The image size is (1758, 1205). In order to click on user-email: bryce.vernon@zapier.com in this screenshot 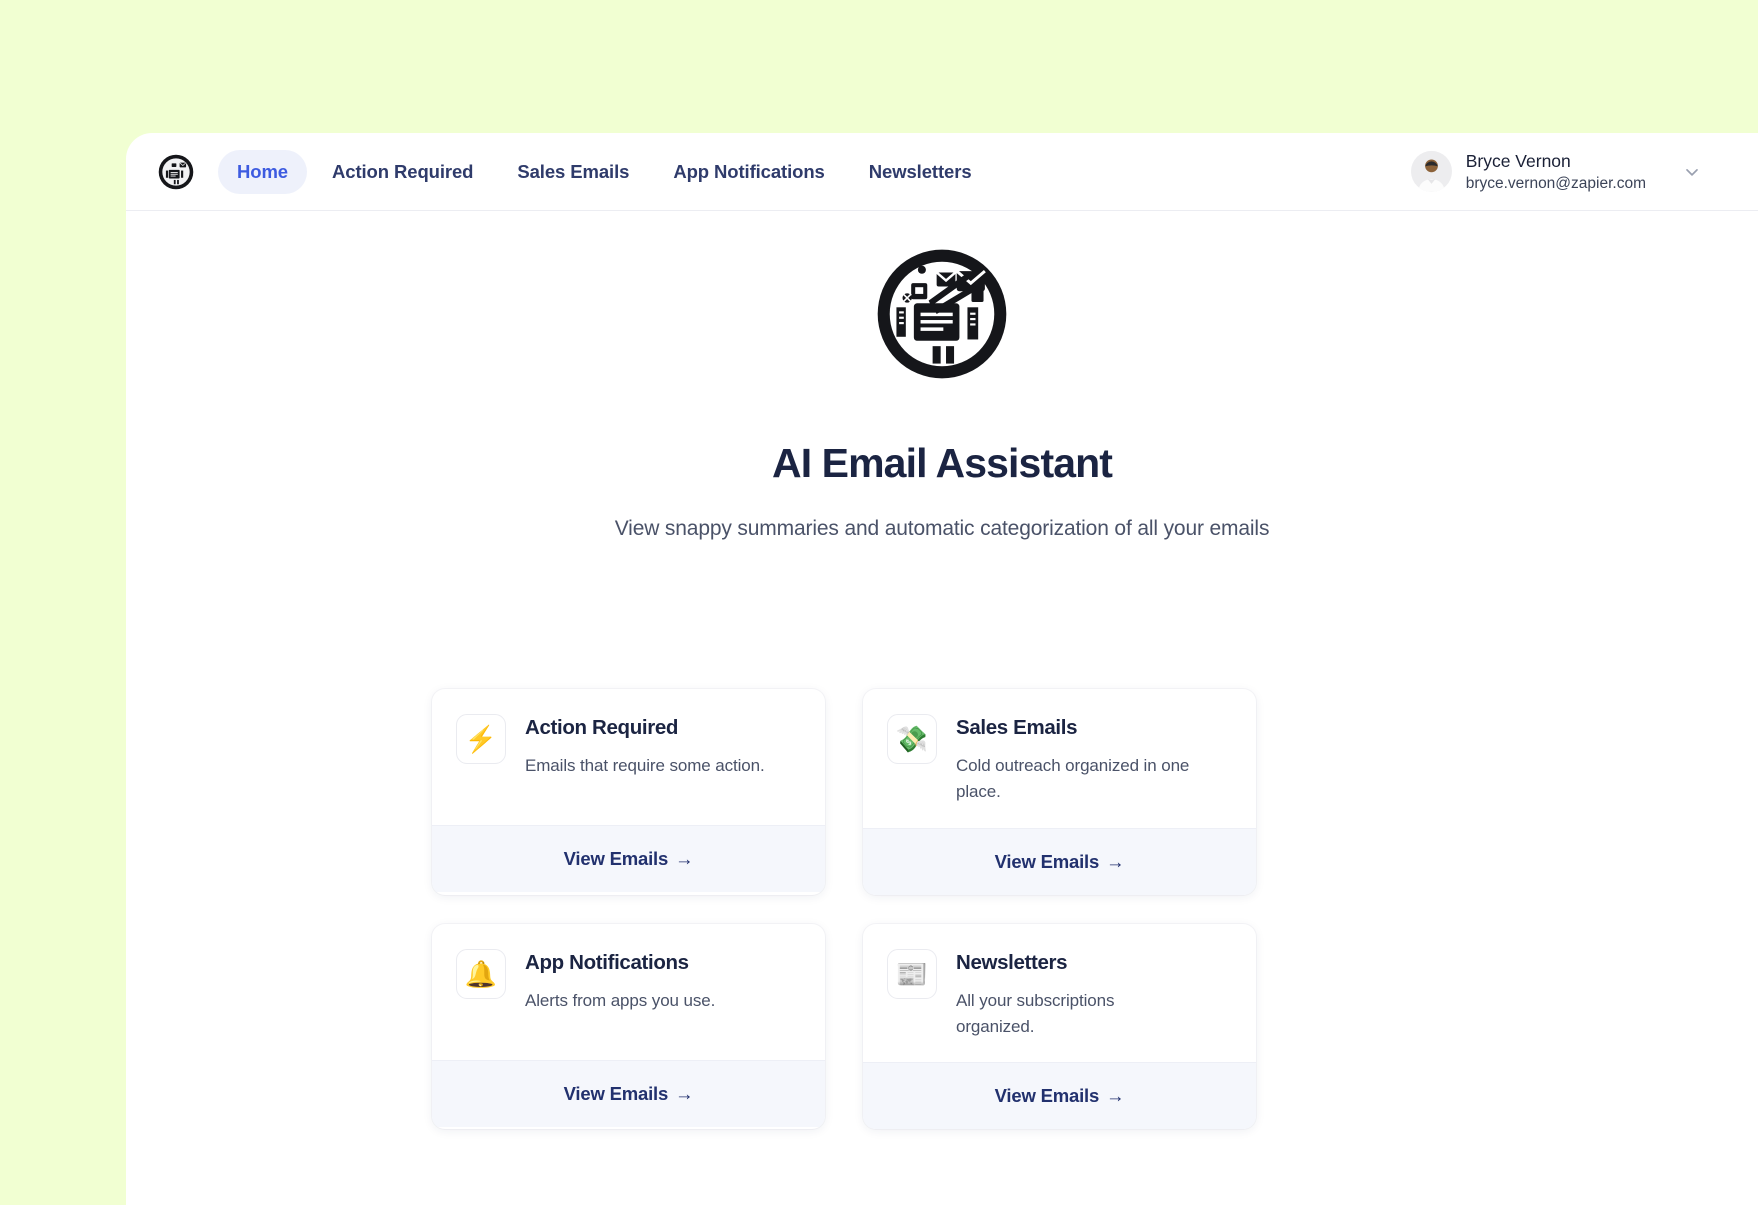, I will do `click(1555, 183)`.